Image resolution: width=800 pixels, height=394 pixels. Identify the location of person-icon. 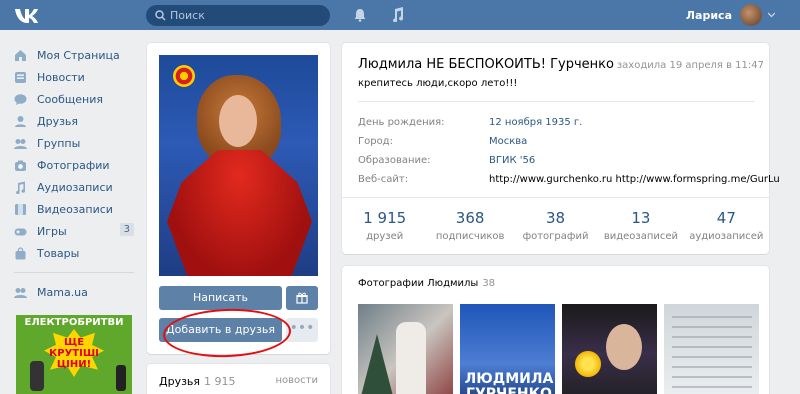
(20, 121).